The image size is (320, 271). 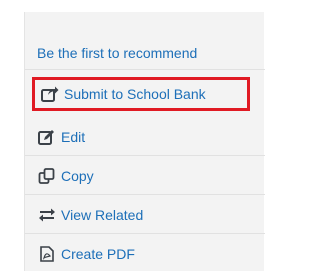 I want to click on submit-label: Submit to School Bank, so click(x=135, y=94).